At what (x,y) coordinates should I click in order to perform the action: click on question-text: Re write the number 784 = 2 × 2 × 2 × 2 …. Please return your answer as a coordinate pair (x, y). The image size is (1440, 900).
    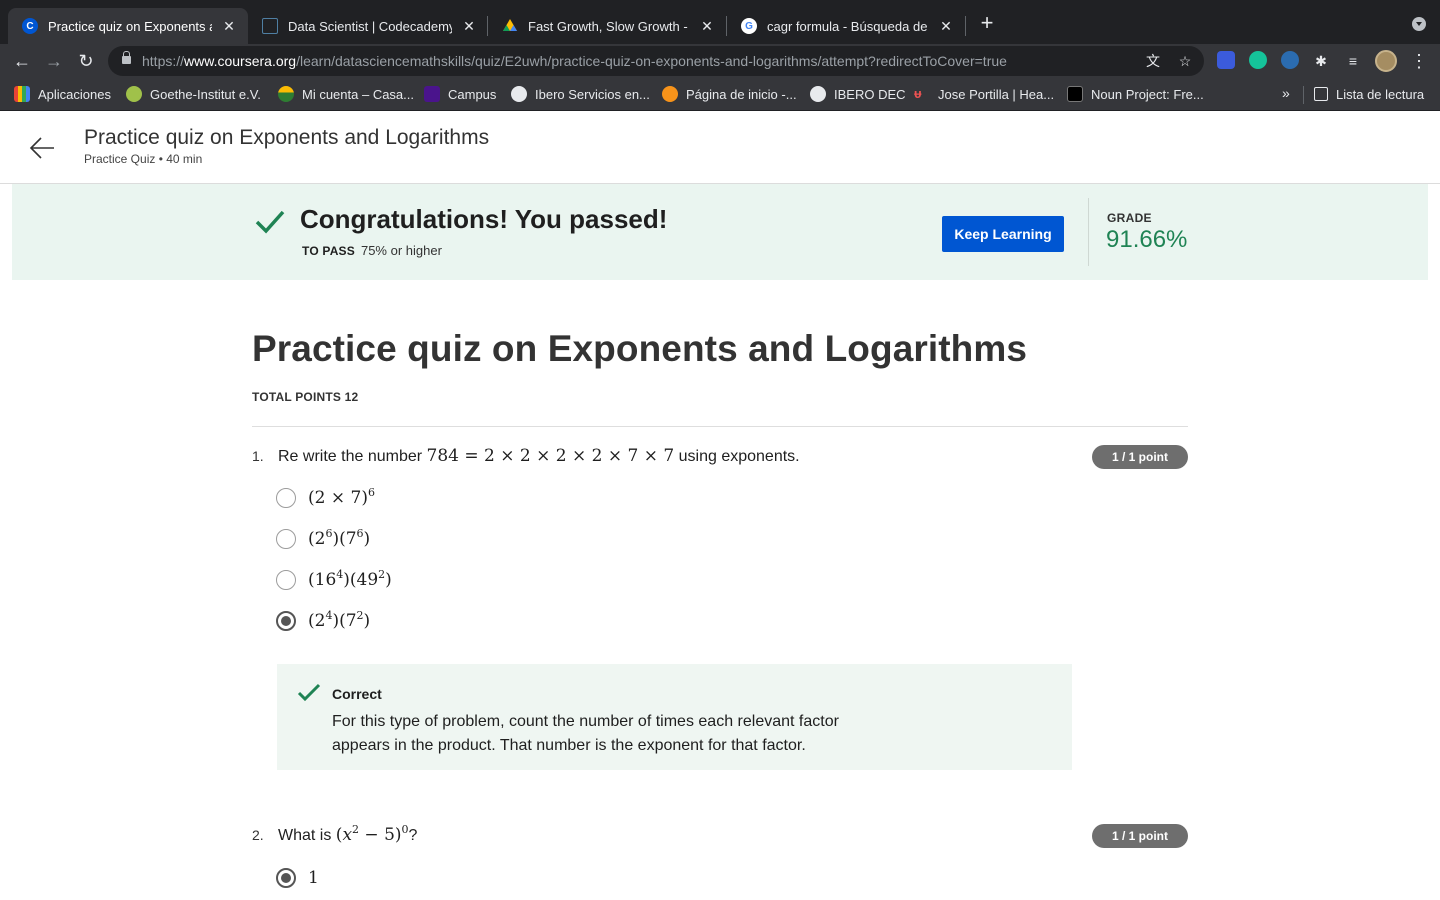
    Looking at the image, I should click on (539, 456).